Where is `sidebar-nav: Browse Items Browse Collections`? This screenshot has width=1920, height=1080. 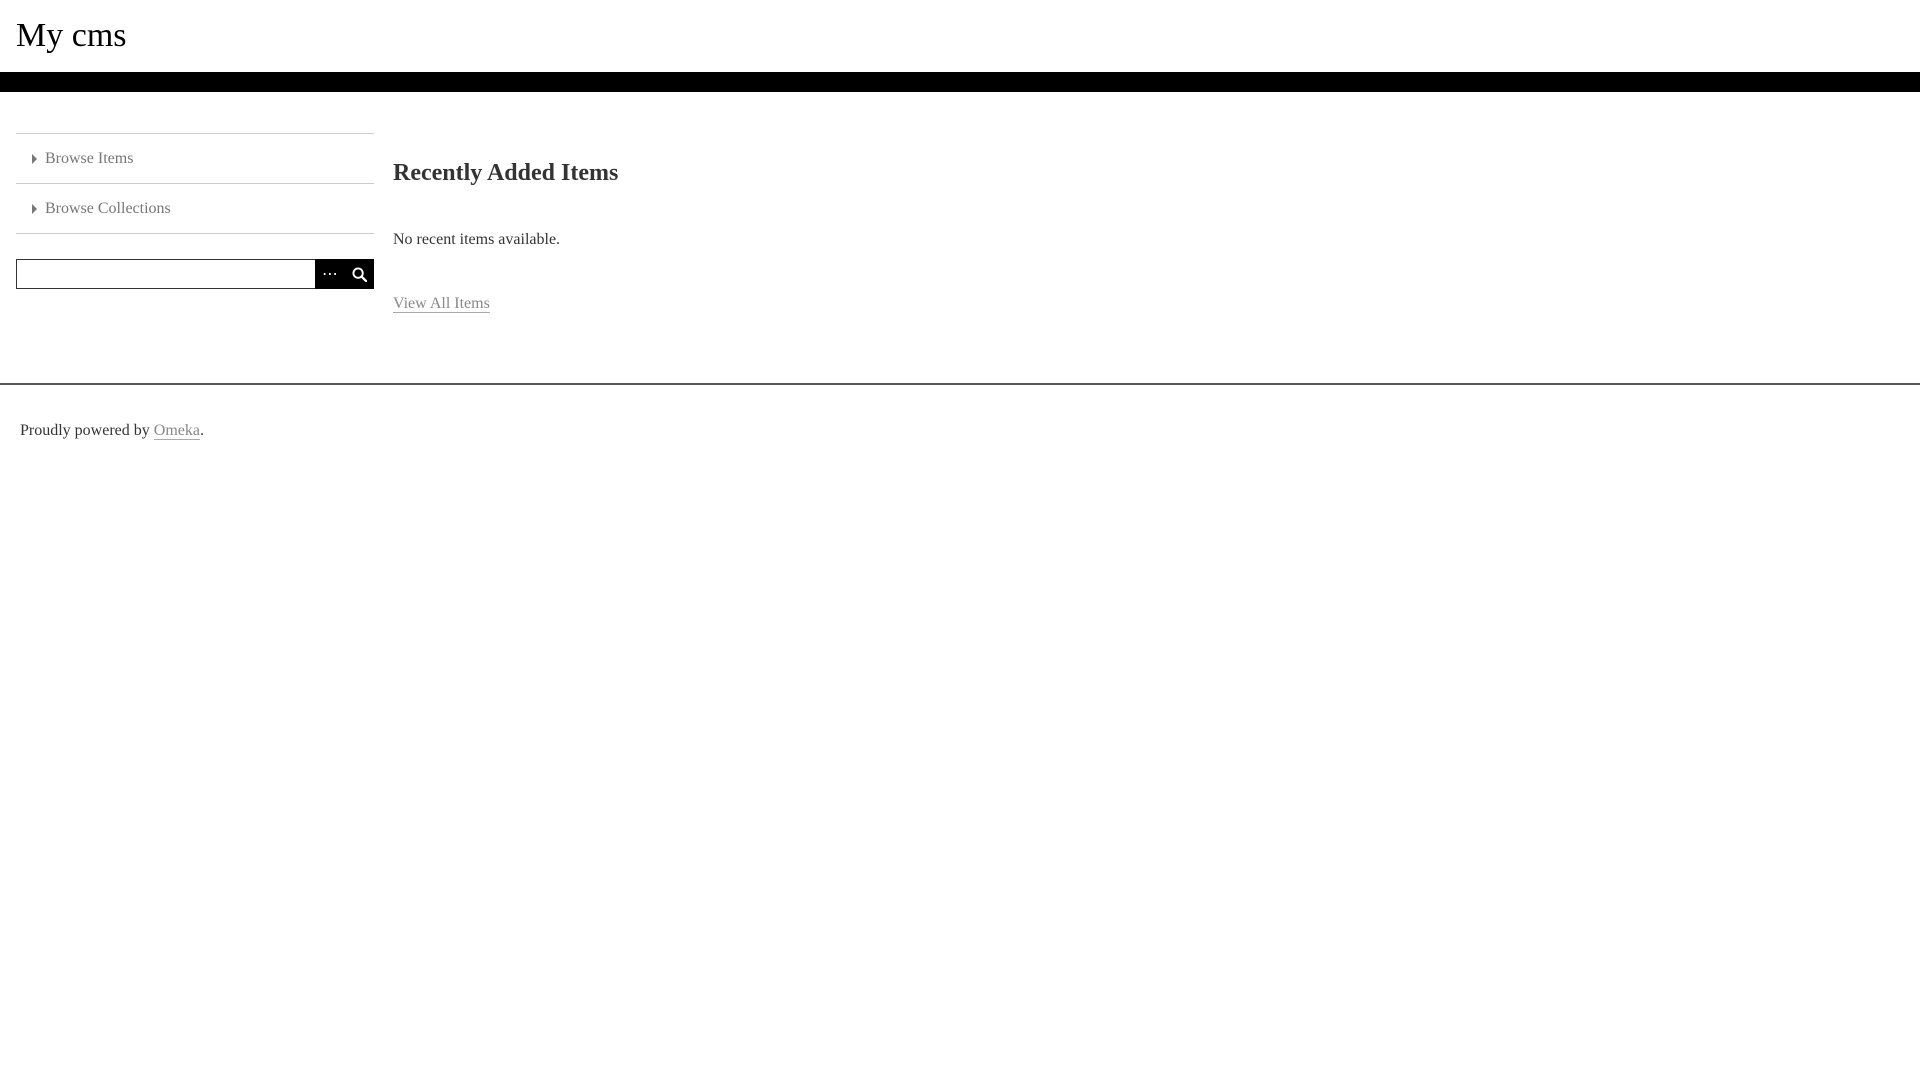
sidebar-nav: Browse Items Browse Collections is located at coordinates (195, 183).